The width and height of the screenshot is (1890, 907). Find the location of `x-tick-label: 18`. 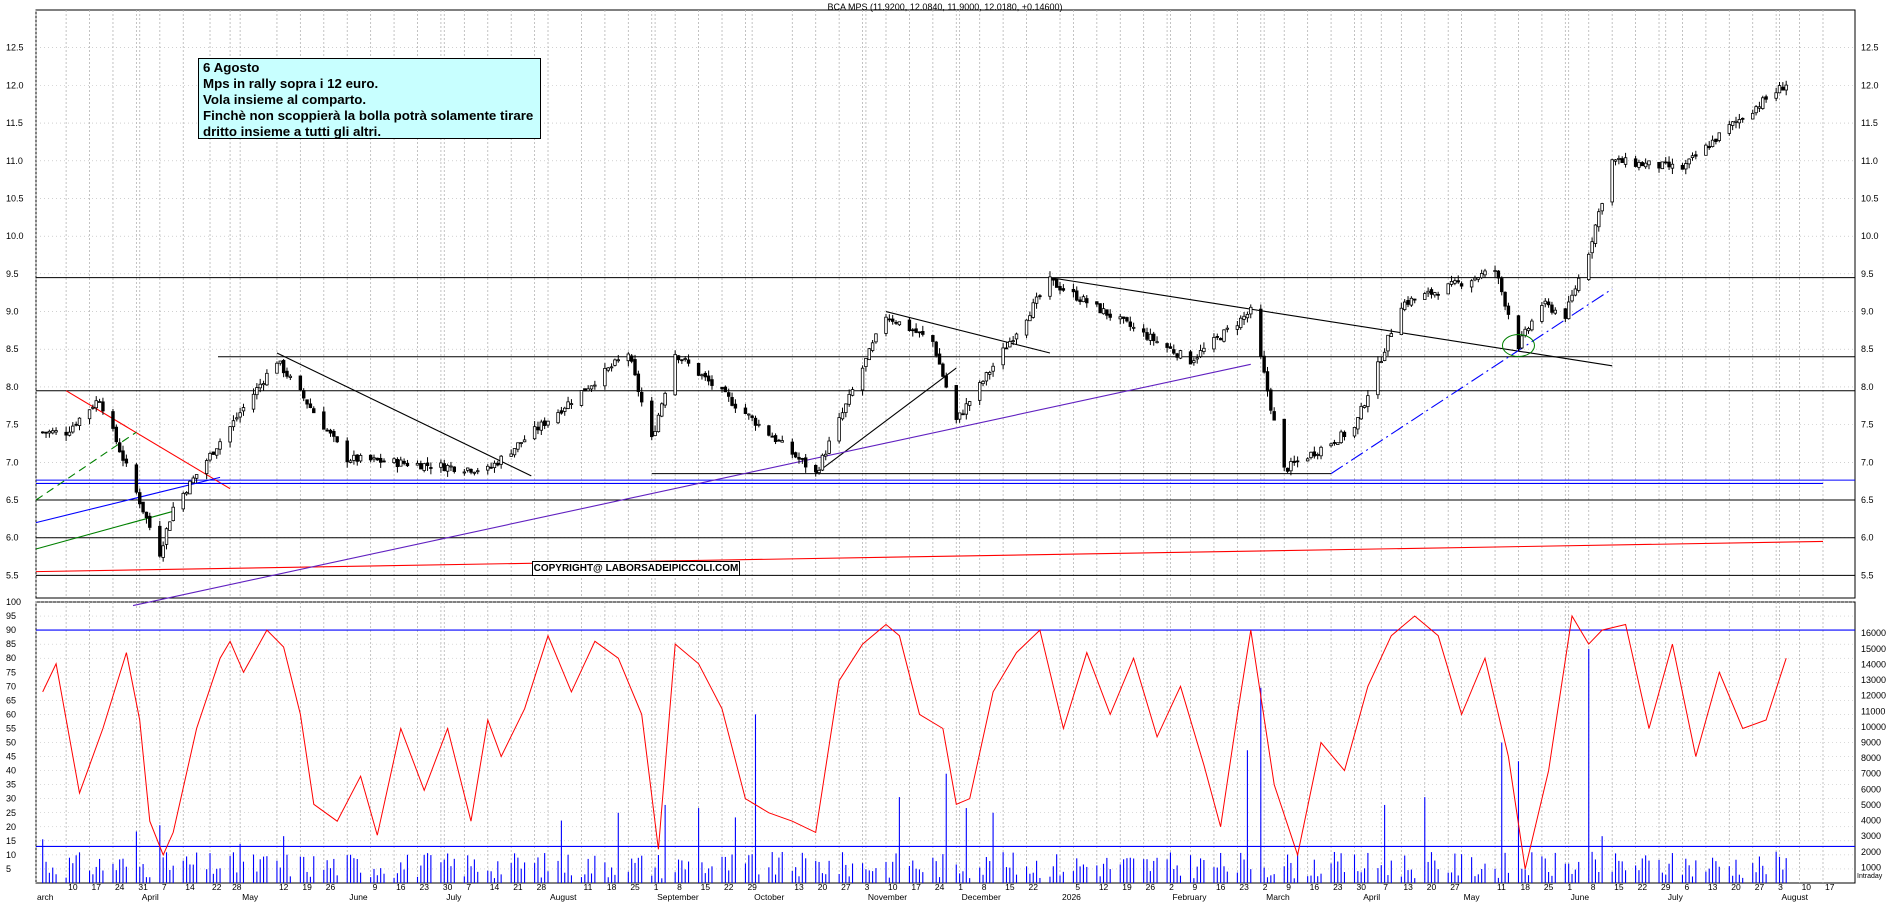

x-tick-label: 18 is located at coordinates (612, 887).